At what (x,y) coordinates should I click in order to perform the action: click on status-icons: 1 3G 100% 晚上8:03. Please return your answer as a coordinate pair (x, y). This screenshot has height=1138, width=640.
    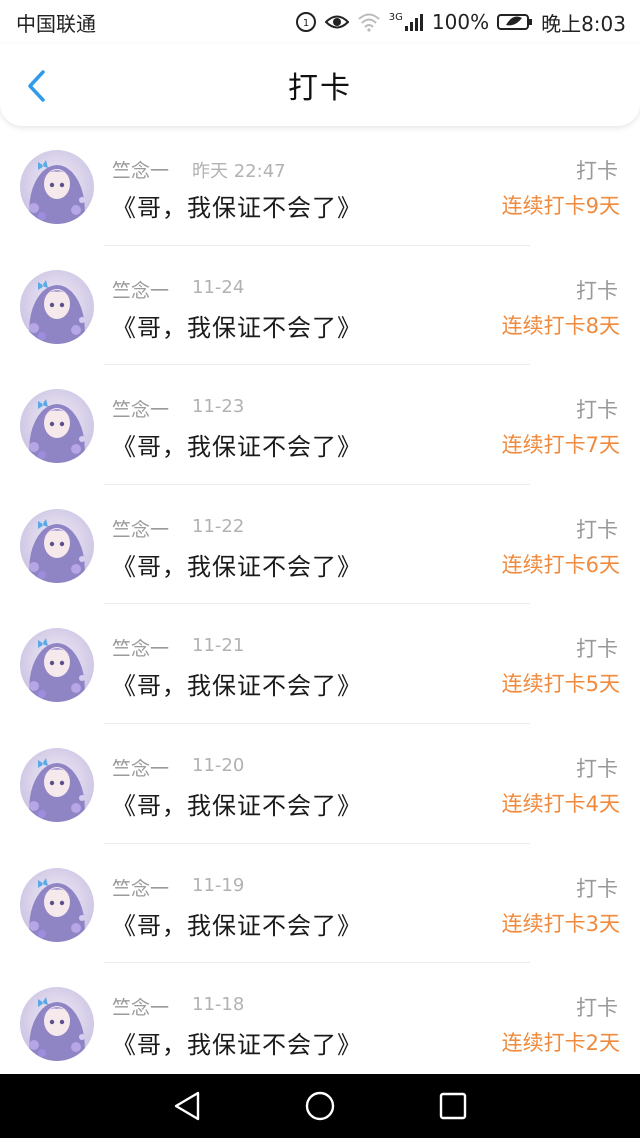
    Looking at the image, I should click on (460, 22).